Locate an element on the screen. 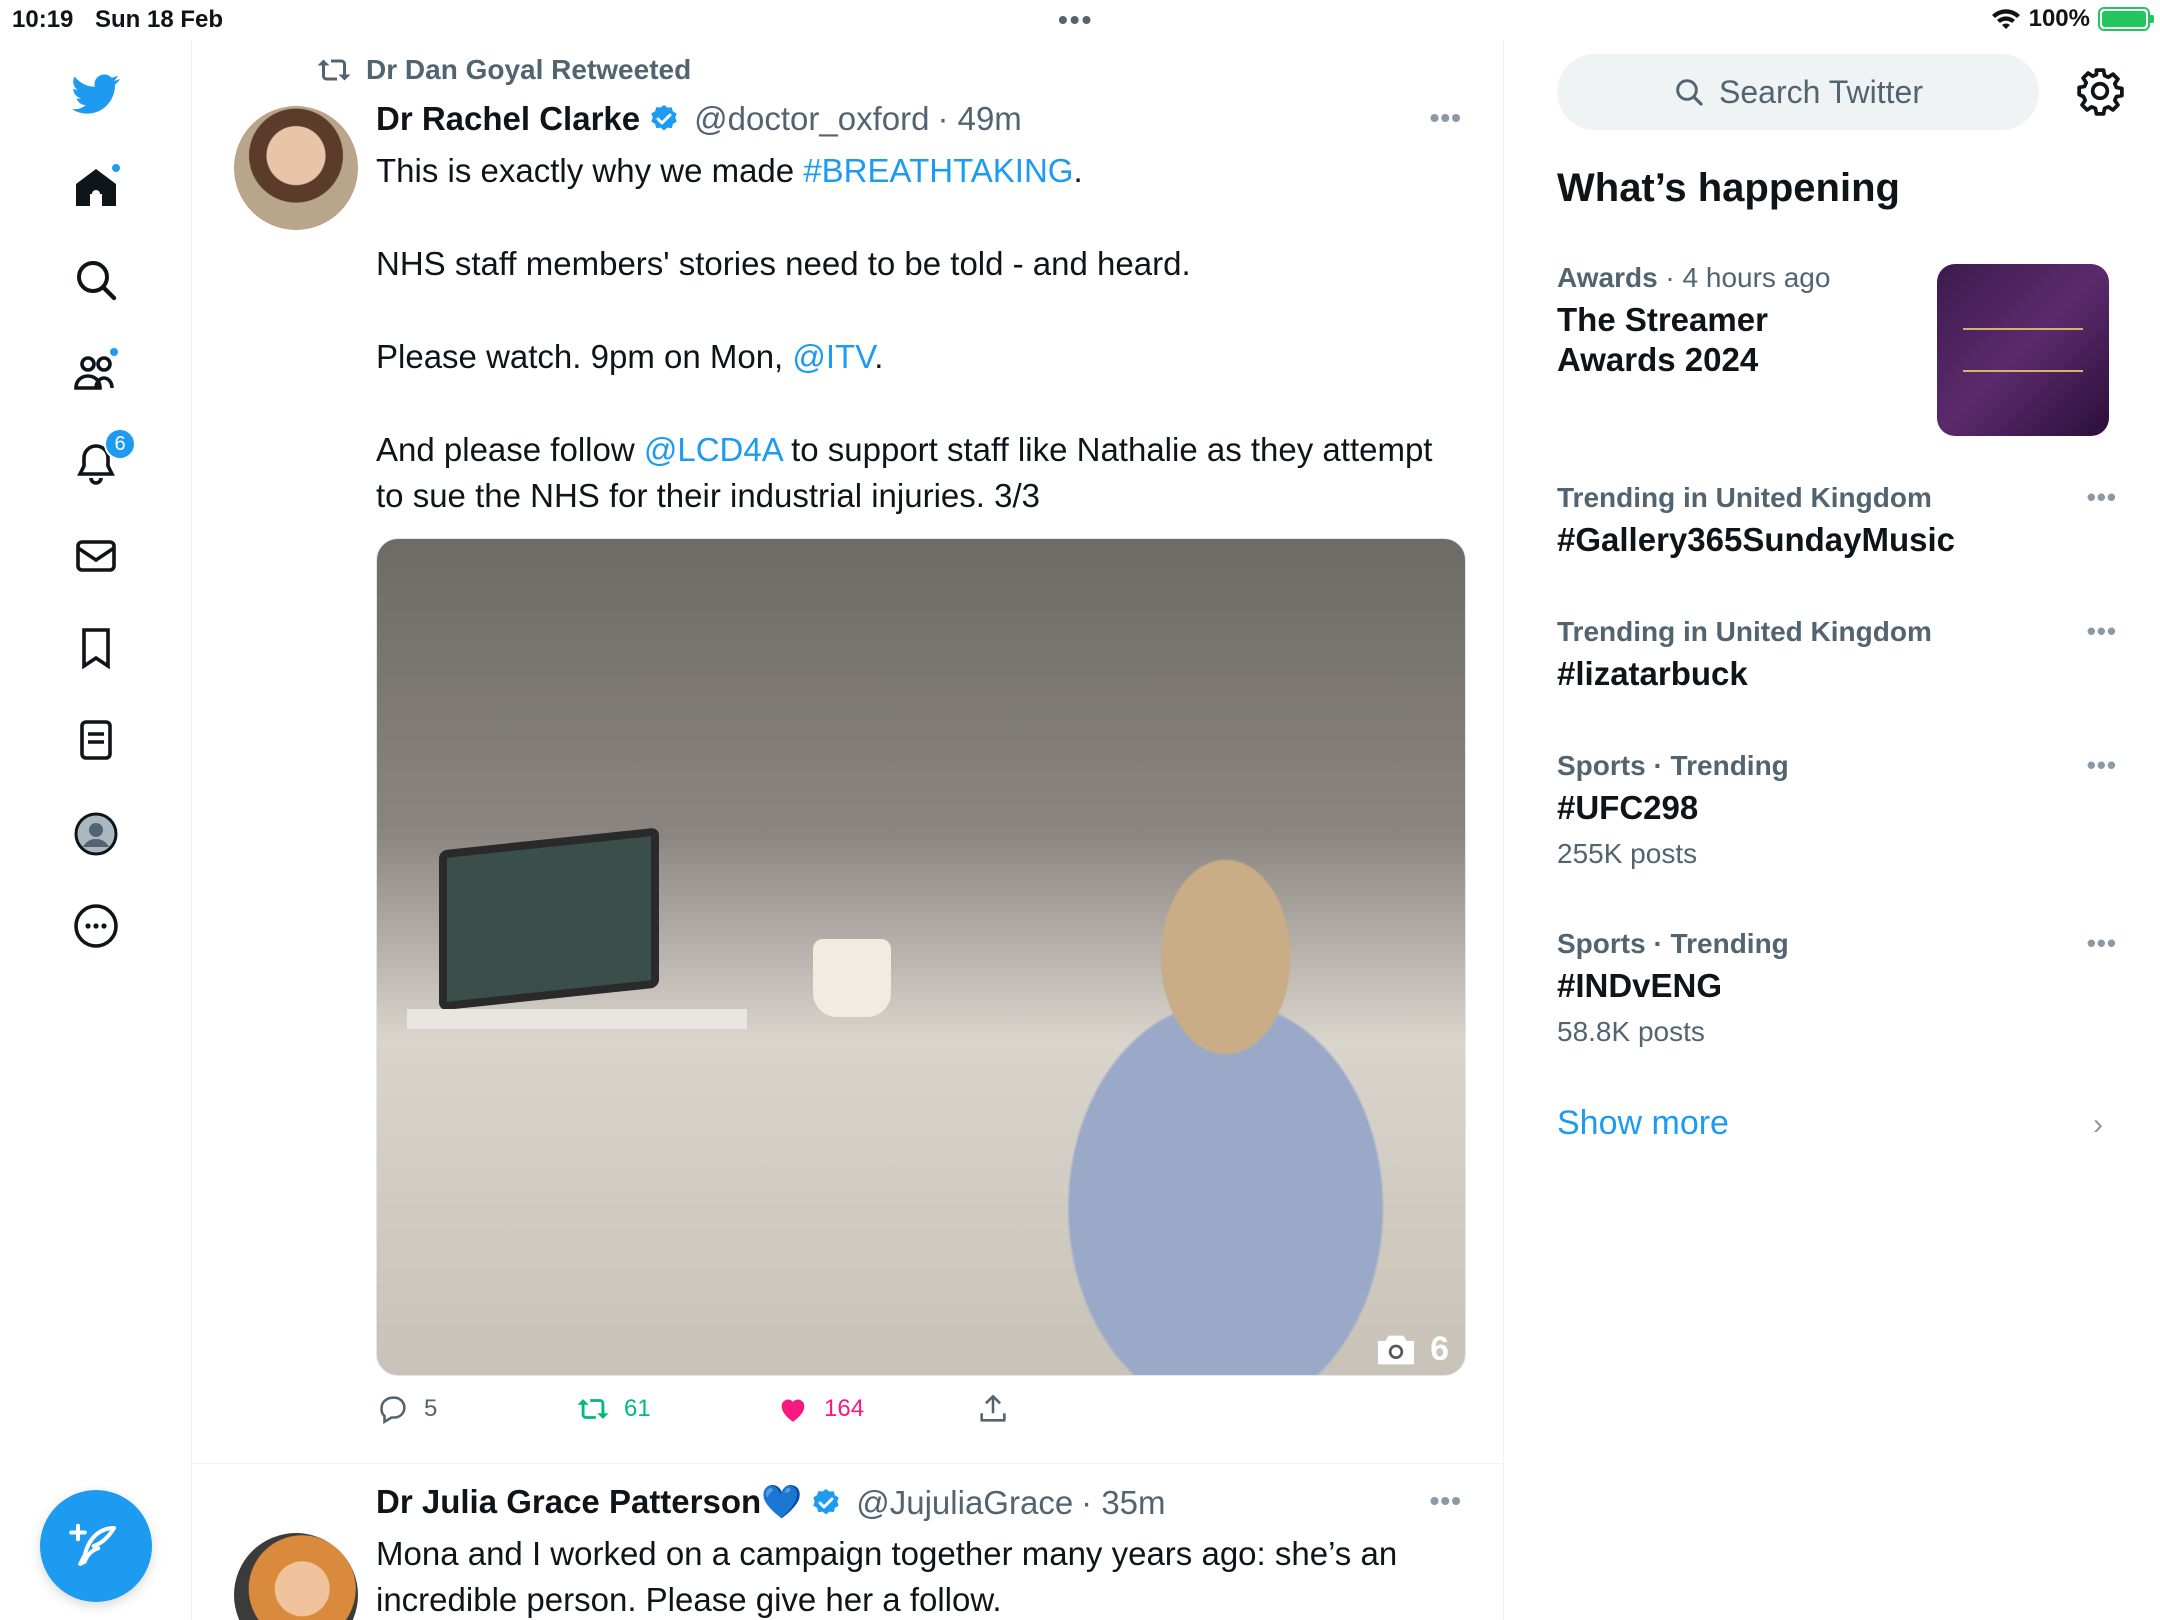 This screenshot has width=2160, height=1620. reply-button: 5 is located at coordinates (406, 1409).